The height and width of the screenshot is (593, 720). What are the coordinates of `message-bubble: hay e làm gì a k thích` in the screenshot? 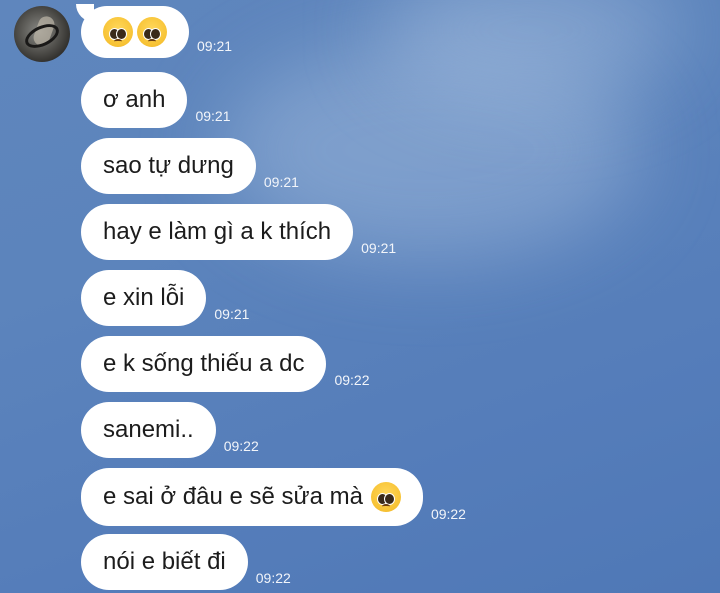 It's located at (217, 232).